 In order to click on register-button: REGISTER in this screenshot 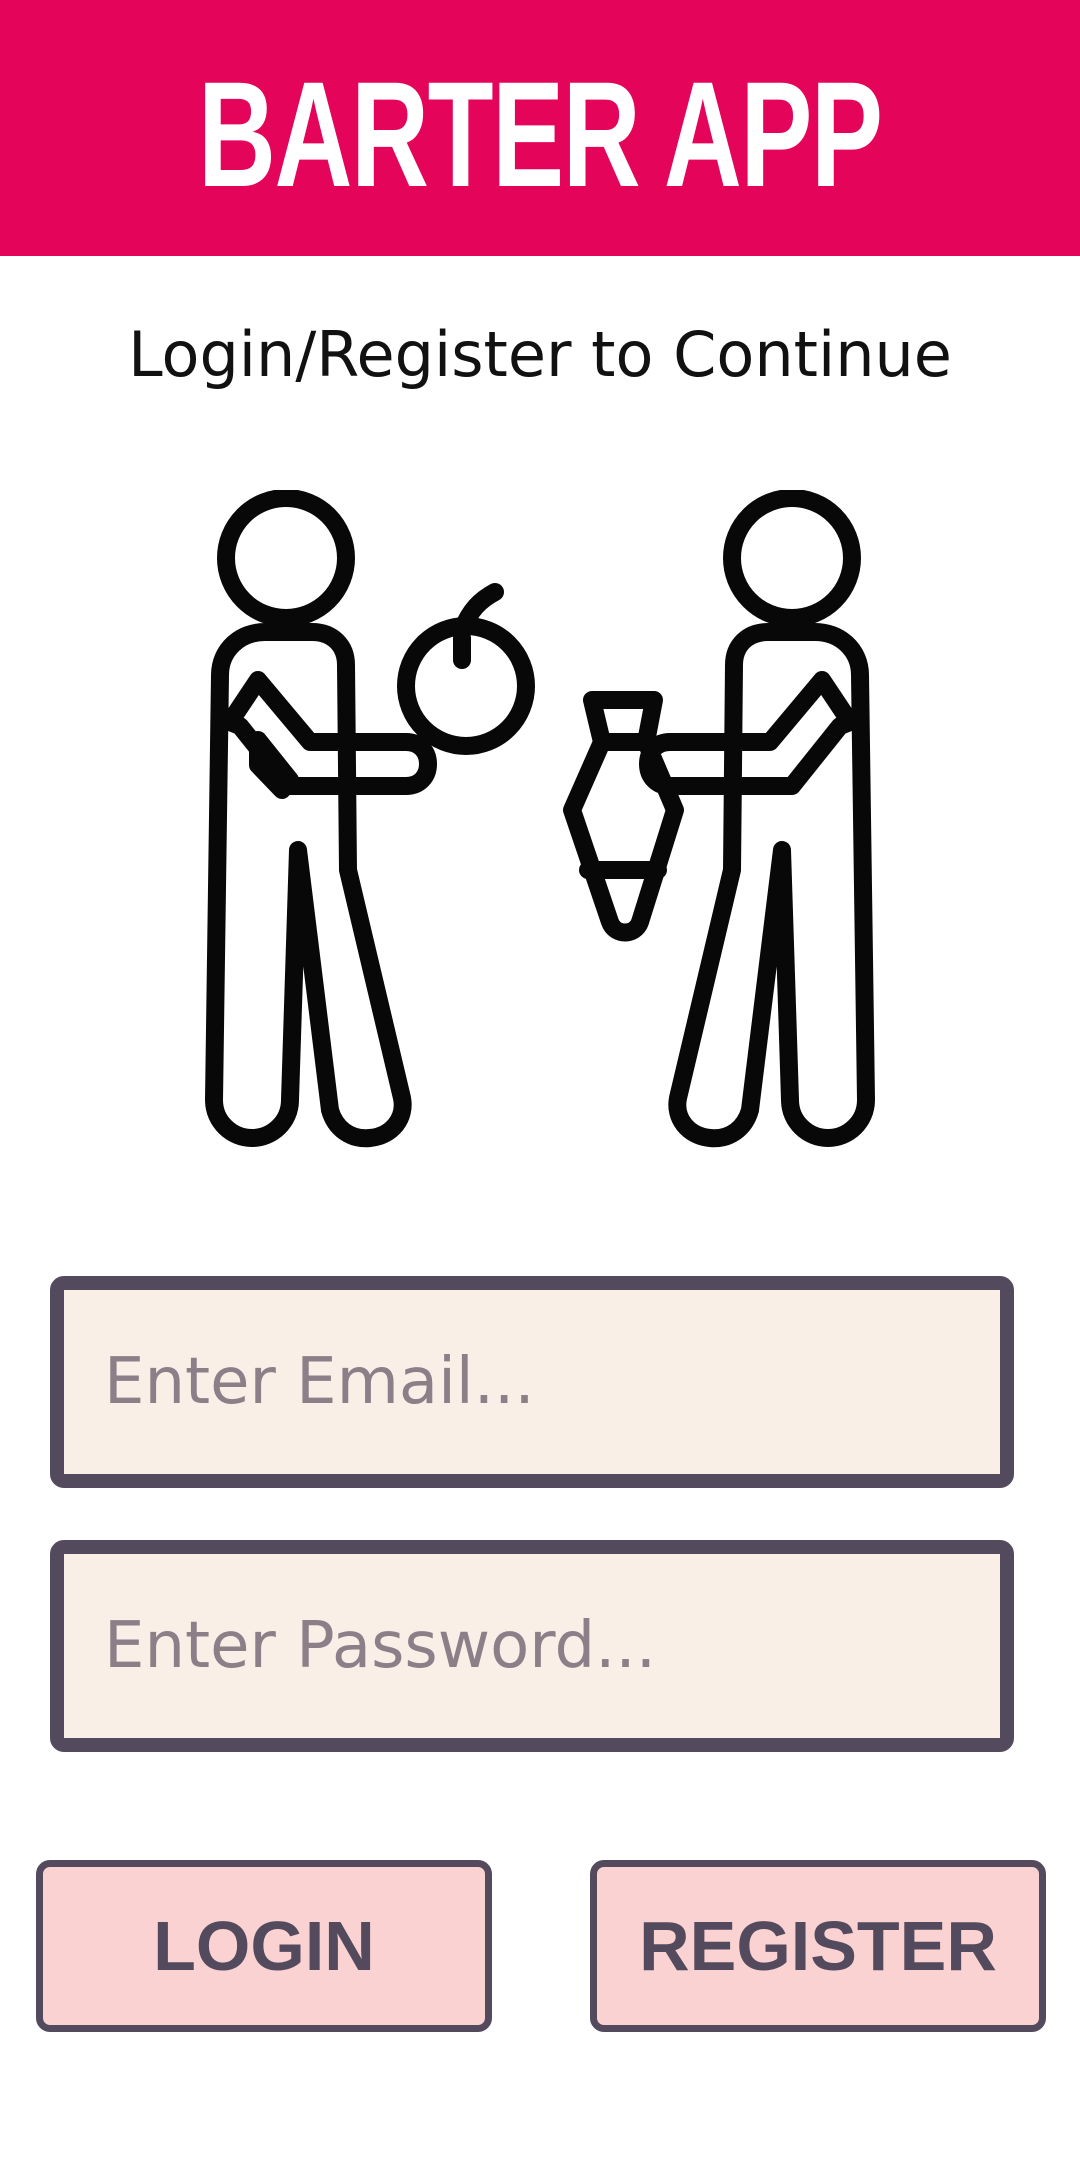, I will do `click(818, 1946)`.